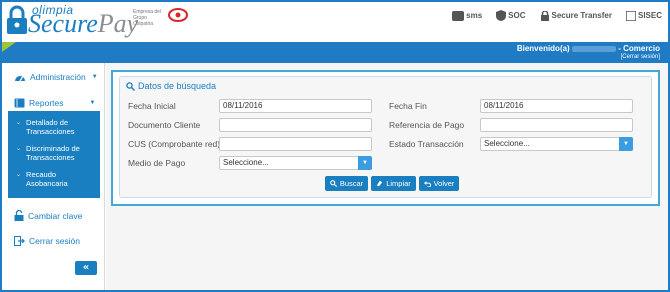  What do you see at coordinates (295, 144) in the screenshot?
I see `cus-input` at bounding box center [295, 144].